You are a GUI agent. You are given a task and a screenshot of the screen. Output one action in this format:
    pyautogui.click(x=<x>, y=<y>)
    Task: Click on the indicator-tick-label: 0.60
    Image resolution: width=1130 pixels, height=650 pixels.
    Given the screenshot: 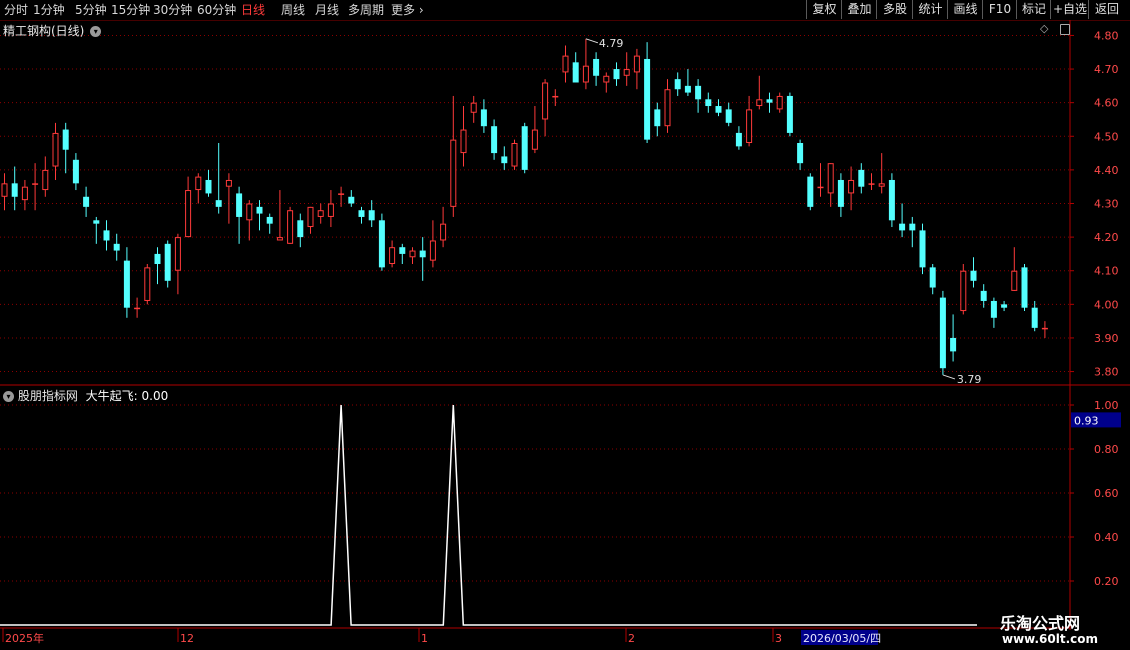 What is the action you would take?
    pyautogui.click(x=1106, y=493)
    